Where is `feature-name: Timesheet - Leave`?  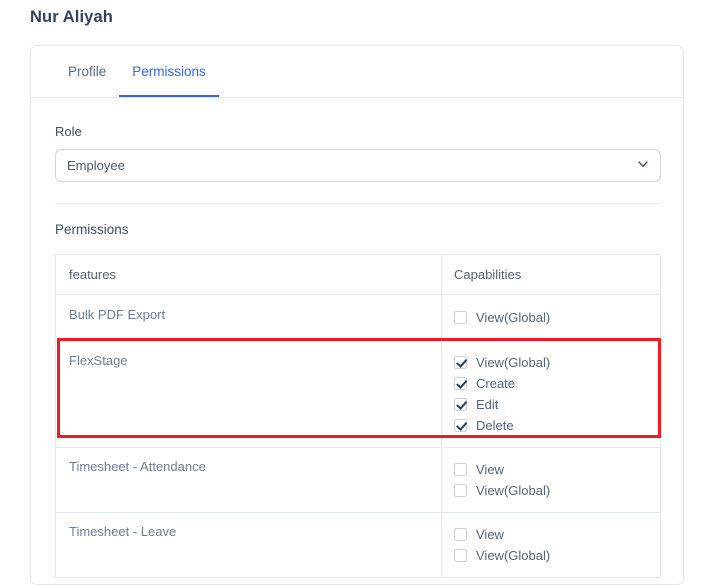
feature-name: Timesheet - Leave is located at coordinates (249, 545).